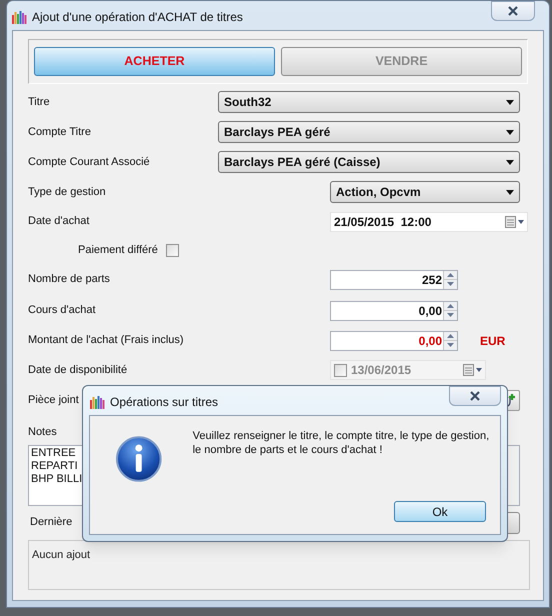 The width and height of the screenshot is (552, 616). Describe the element at coordinates (42, 432) in the screenshot. I see `notes-label: Notes` at that location.